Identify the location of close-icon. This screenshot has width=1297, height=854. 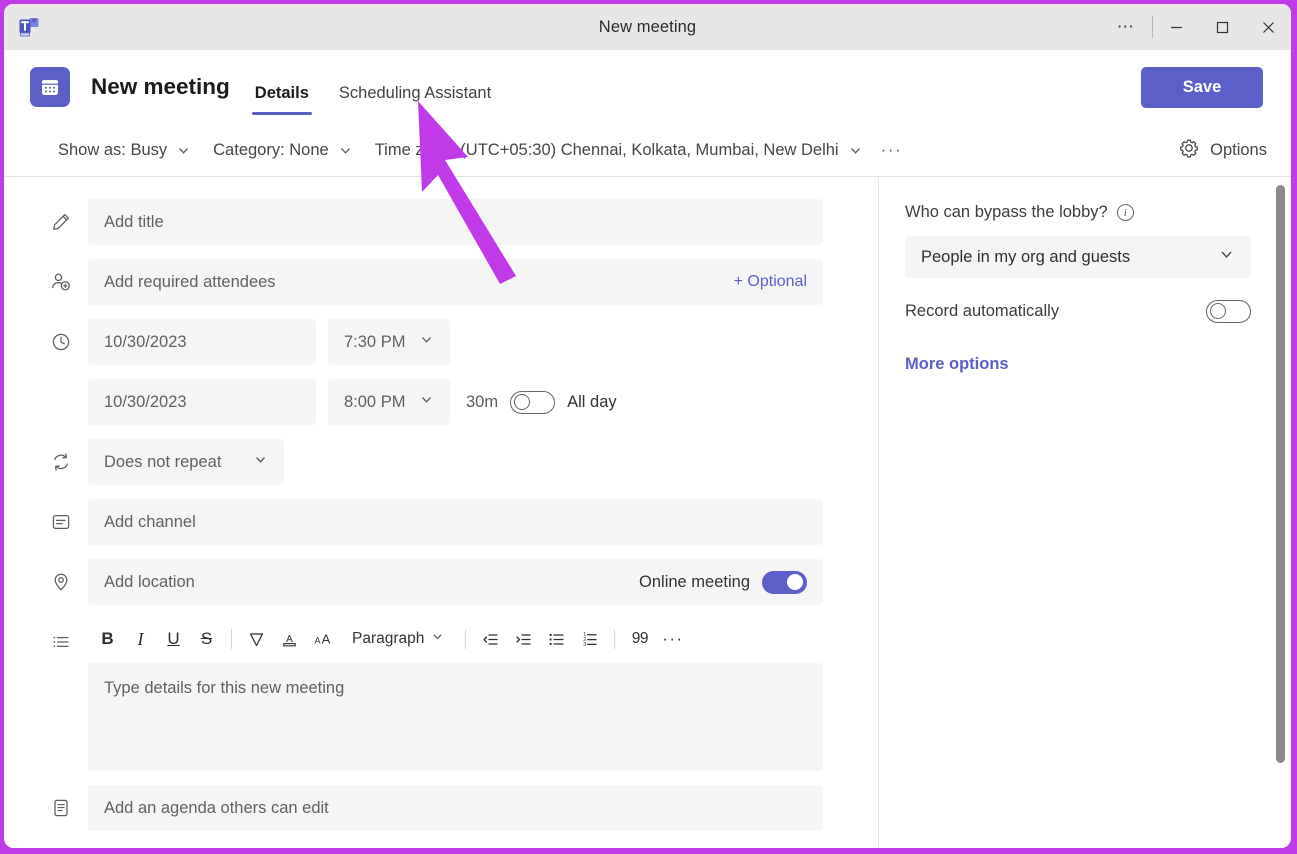
(1268, 27).